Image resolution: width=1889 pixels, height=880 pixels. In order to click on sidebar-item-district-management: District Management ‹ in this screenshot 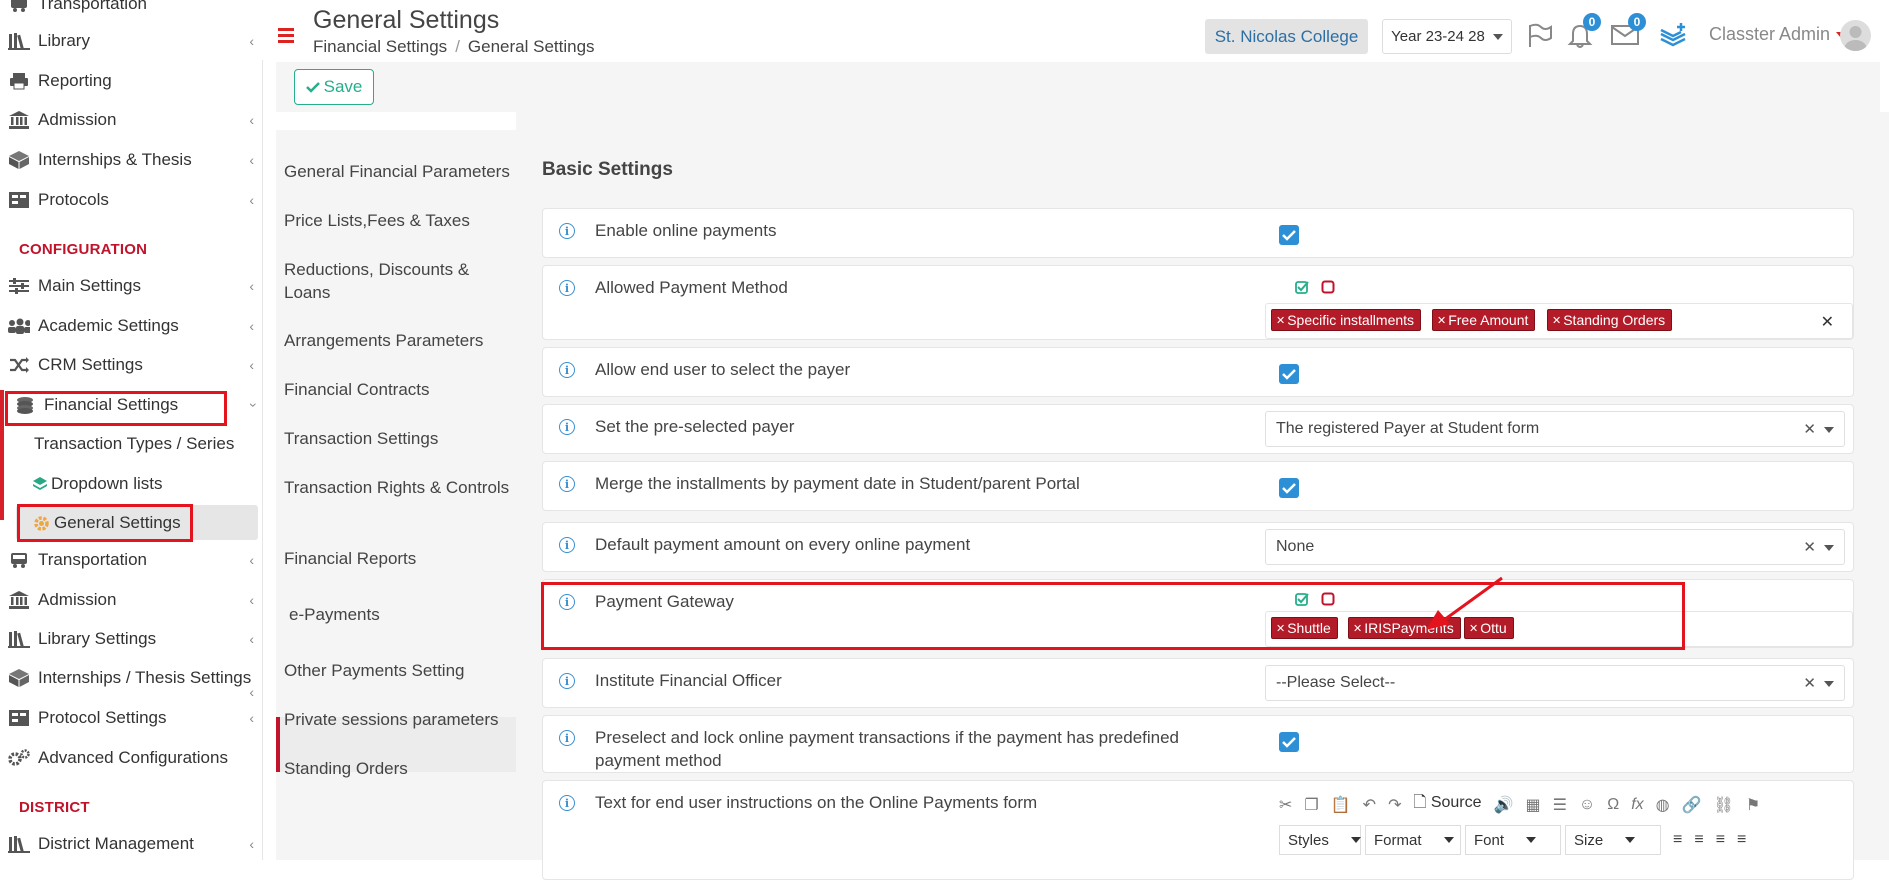, I will do `click(131, 843)`.